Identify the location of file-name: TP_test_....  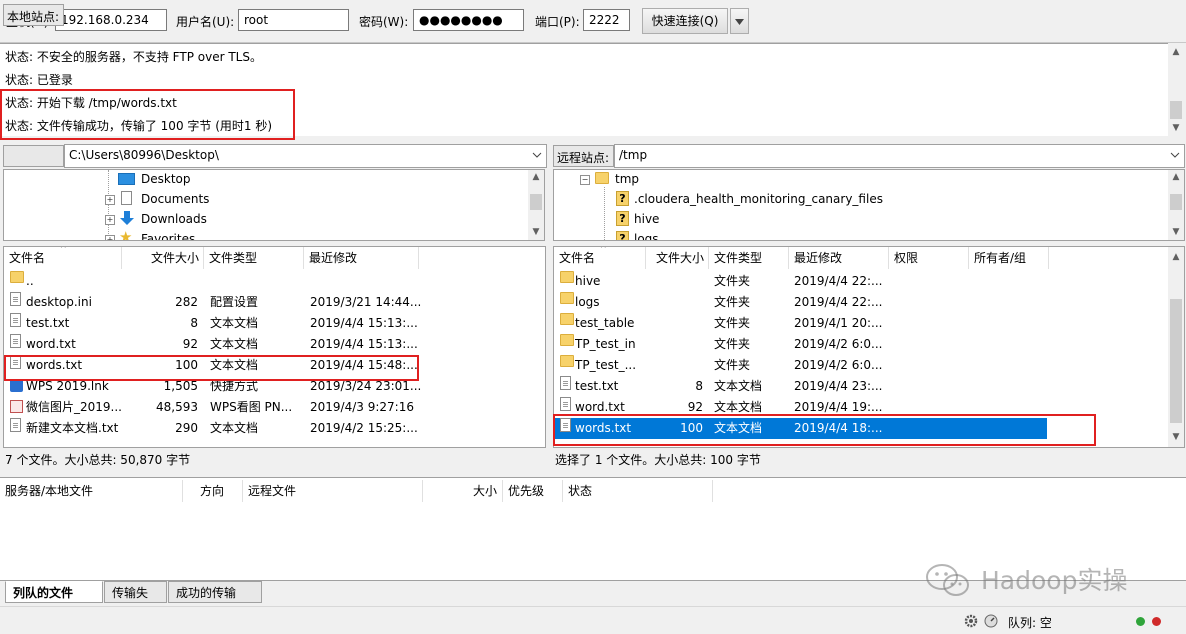
(606, 365).